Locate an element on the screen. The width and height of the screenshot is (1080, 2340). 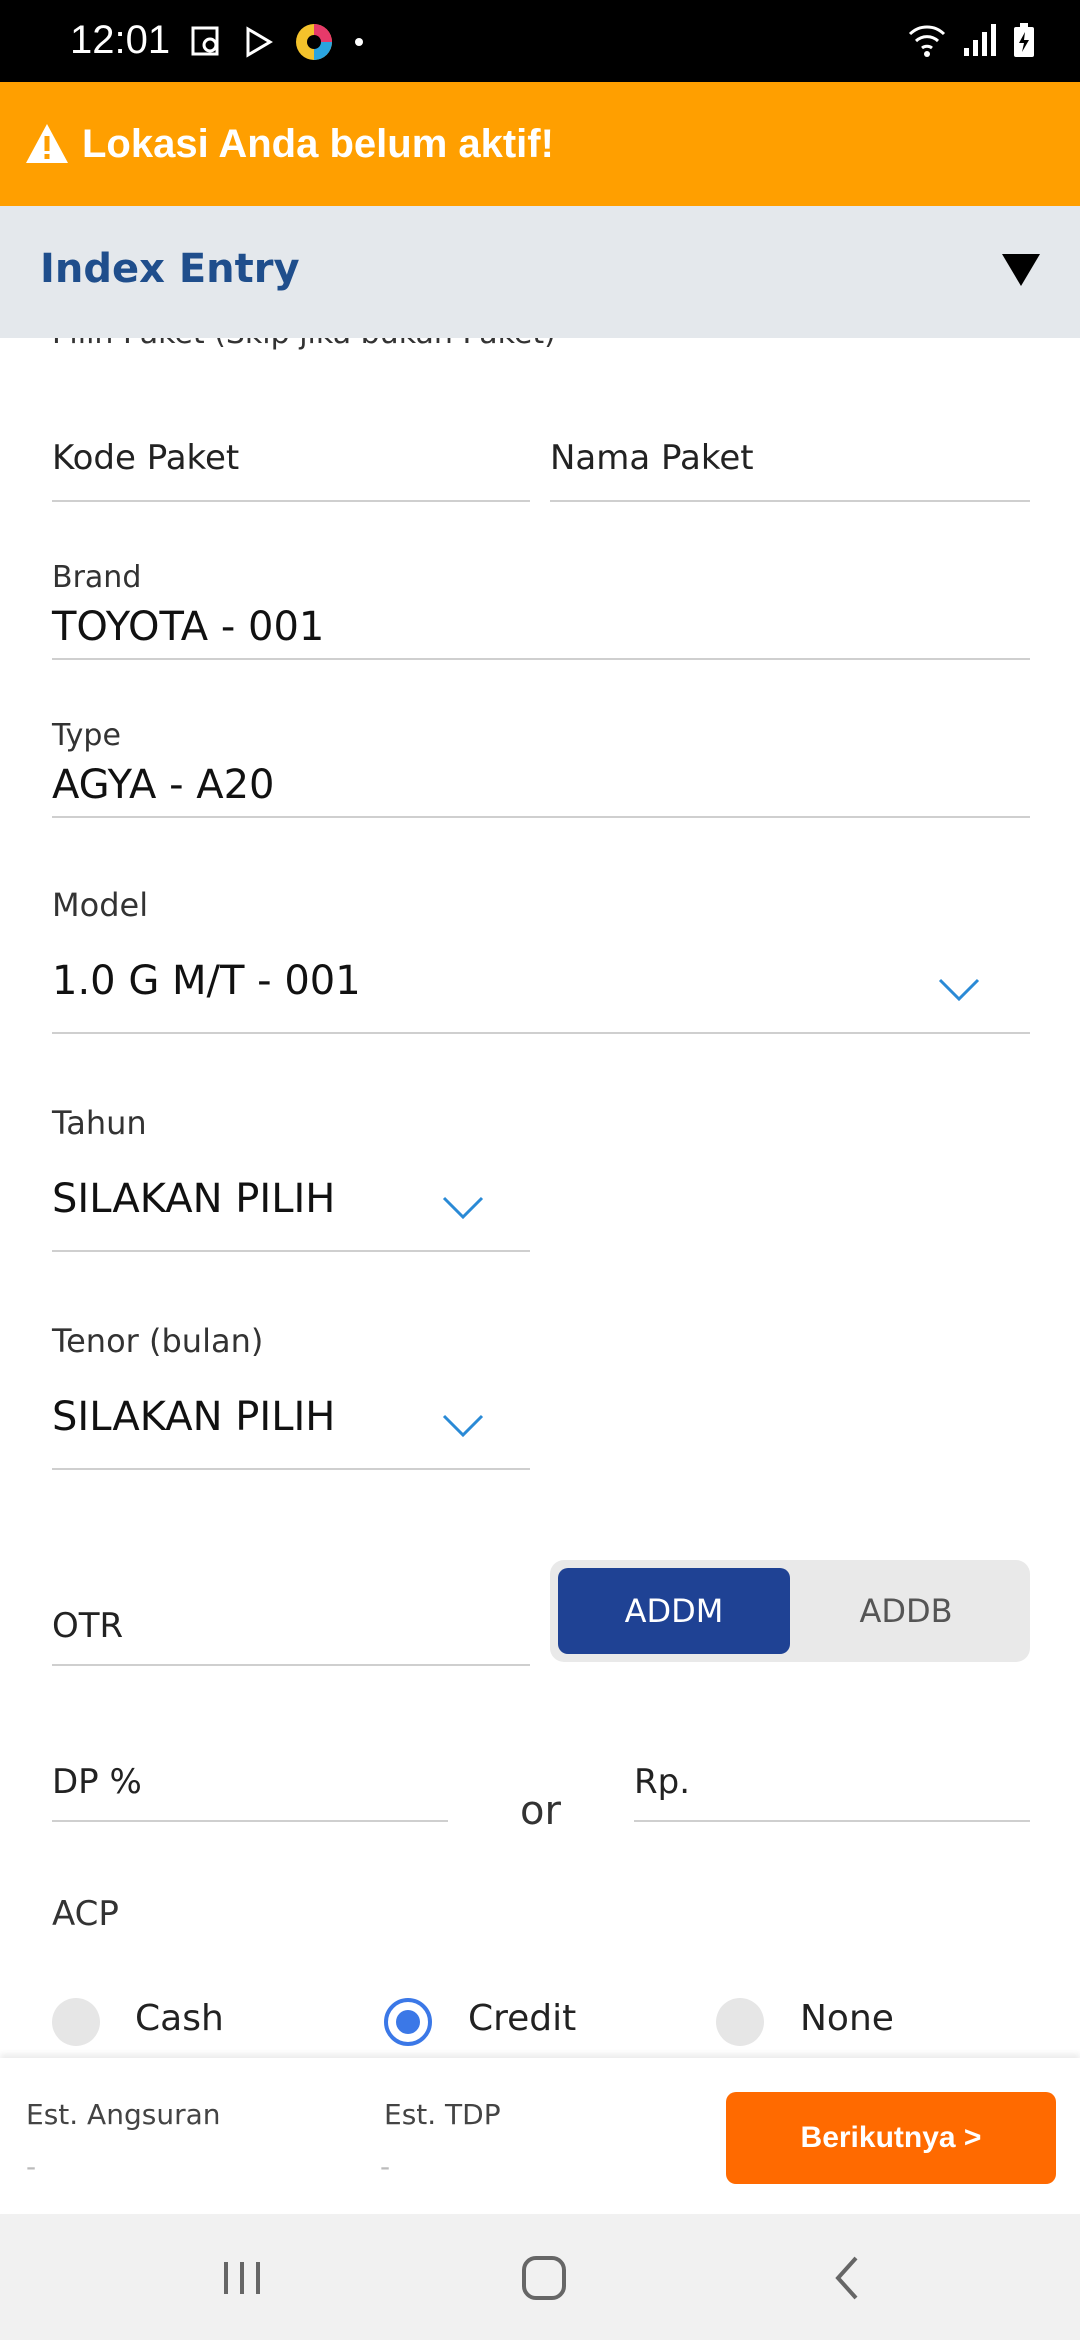
brand-field: Brand TOYOTA - 001 is located at coordinates (541, 610).